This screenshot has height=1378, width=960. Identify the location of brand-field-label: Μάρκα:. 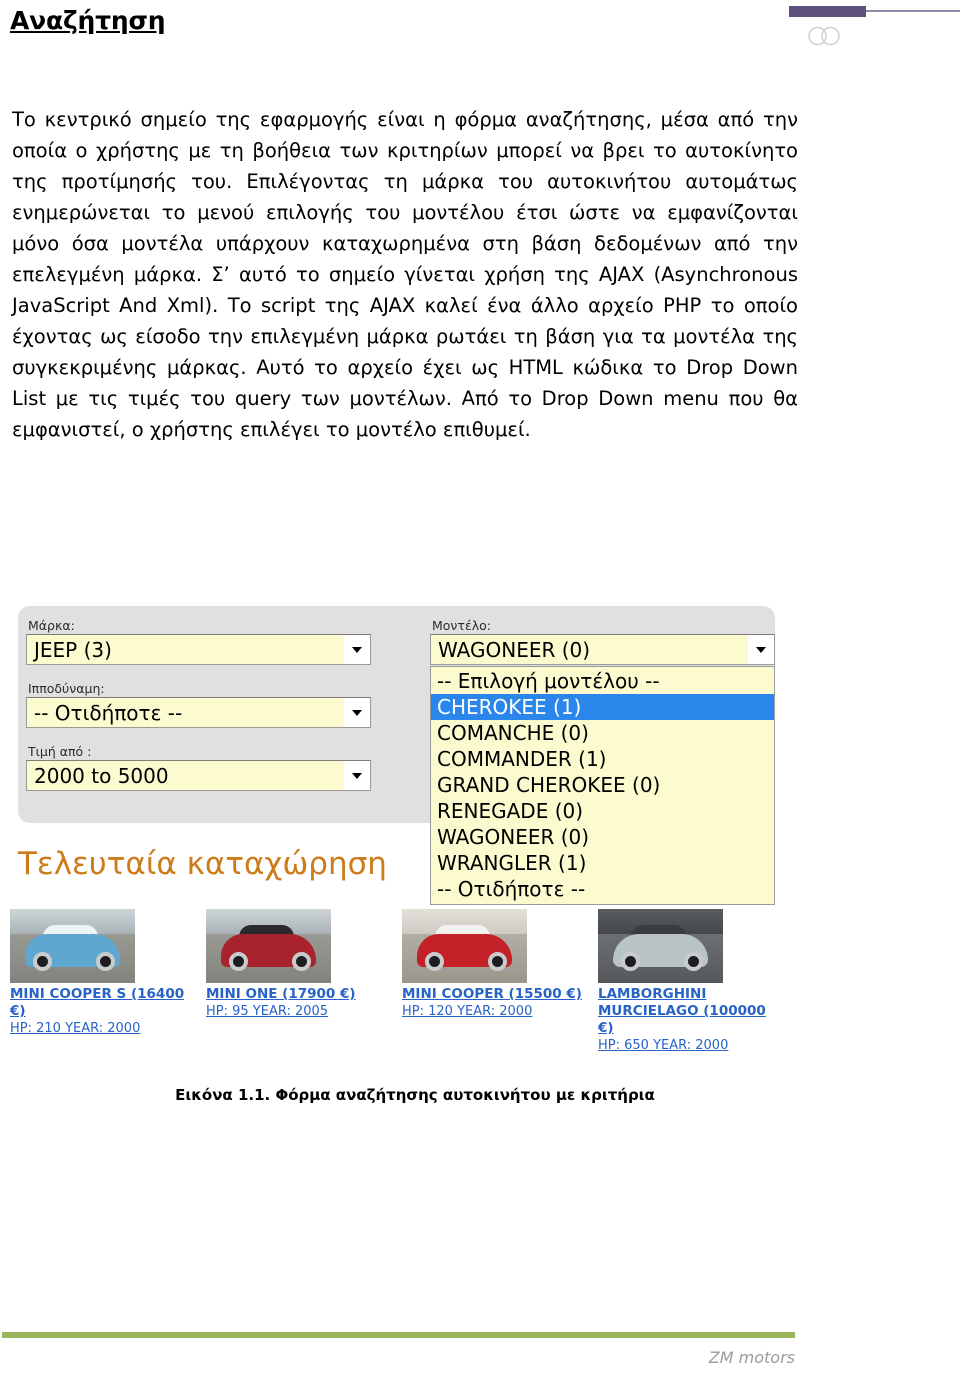
(51, 625).